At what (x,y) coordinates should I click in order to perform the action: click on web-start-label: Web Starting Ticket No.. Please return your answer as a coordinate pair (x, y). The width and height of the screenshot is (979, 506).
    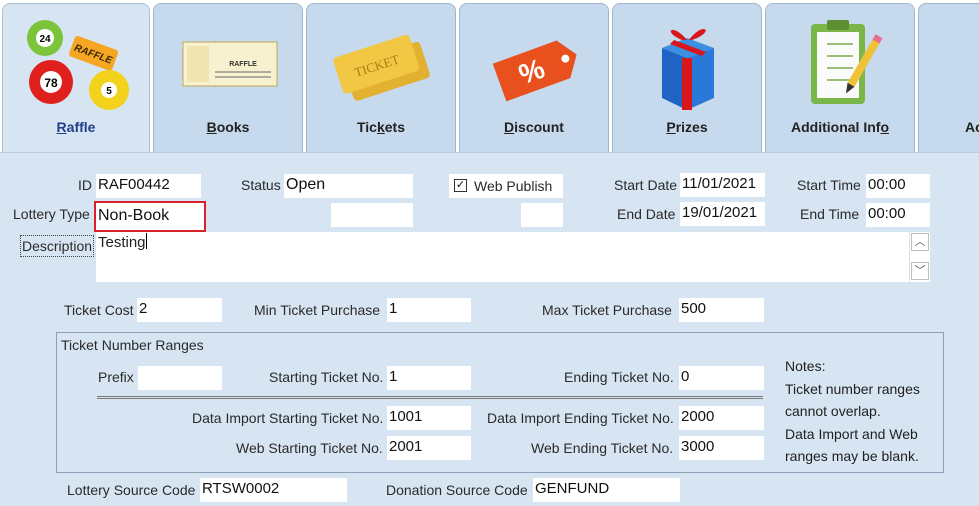
    Looking at the image, I should click on (309, 448).